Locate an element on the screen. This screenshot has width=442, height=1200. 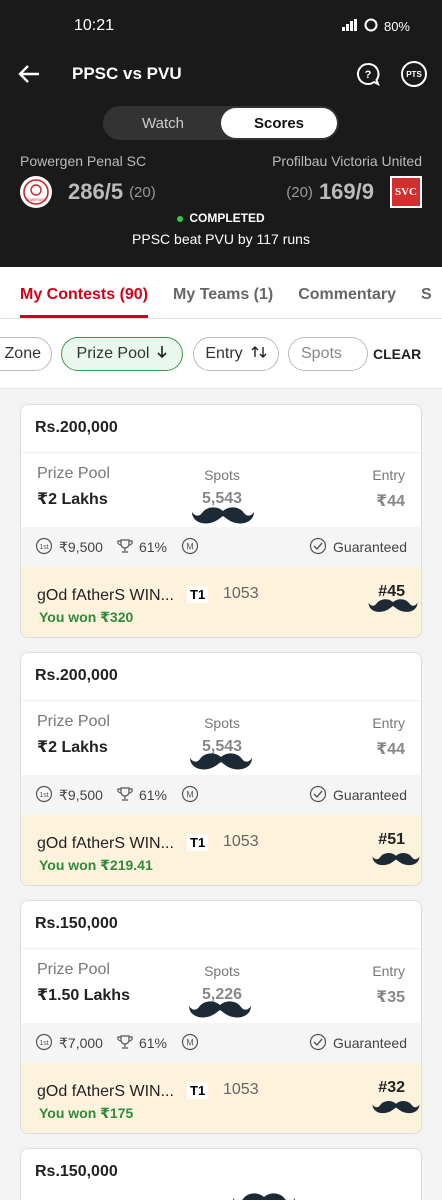
team1-overs: (20) is located at coordinates (142, 192).